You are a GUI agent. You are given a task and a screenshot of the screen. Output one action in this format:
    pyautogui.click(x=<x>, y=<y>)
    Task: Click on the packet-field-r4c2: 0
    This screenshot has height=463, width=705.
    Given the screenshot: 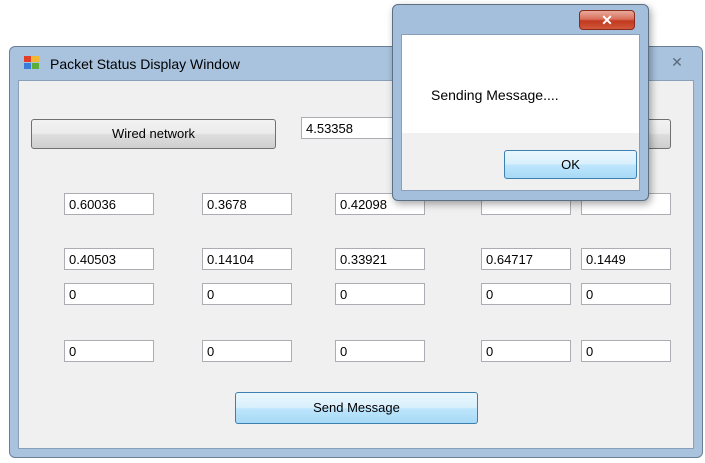 What is the action you would take?
    pyautogui.click(x=247, y=351)
    